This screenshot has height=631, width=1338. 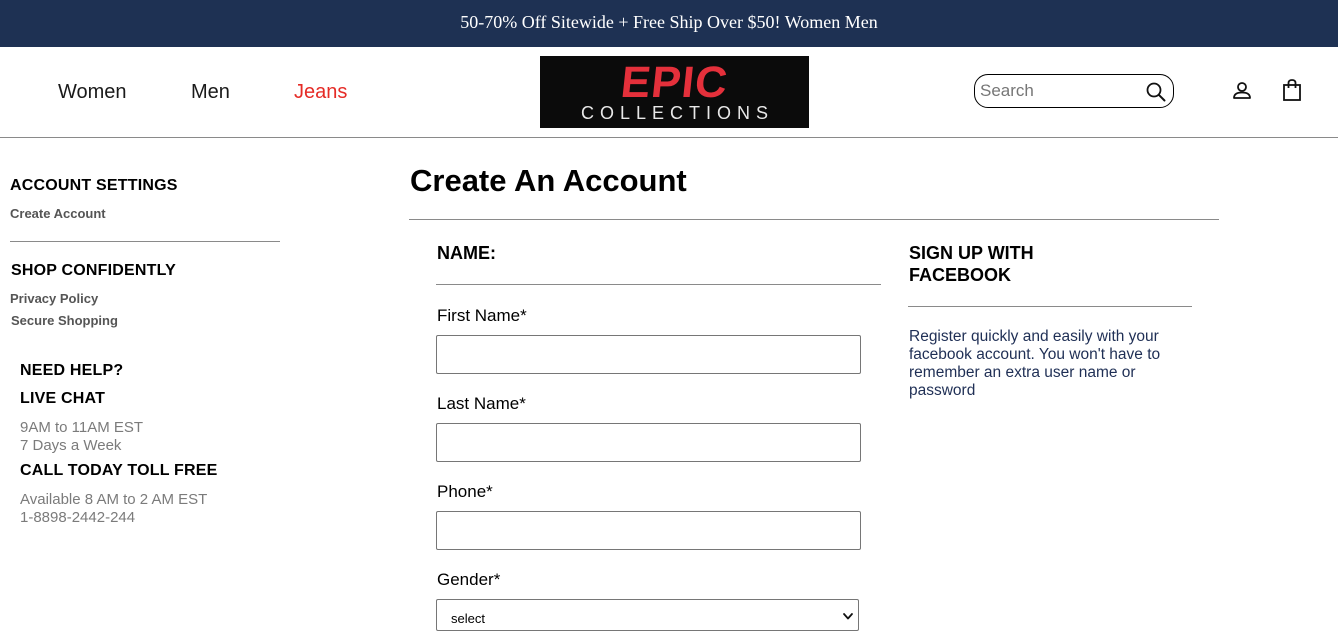 What do you see at coordinates (482, 315) in the screenshot?
I see `first-name-label: First Name*` at bounding box center [482, 315].